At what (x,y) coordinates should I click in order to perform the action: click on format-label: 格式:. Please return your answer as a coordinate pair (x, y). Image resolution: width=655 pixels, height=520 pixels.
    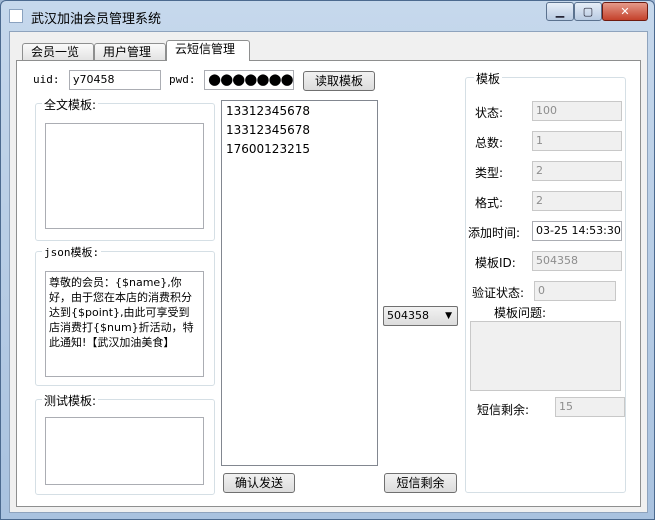
    Looking at the image, I should click on (489, 203).